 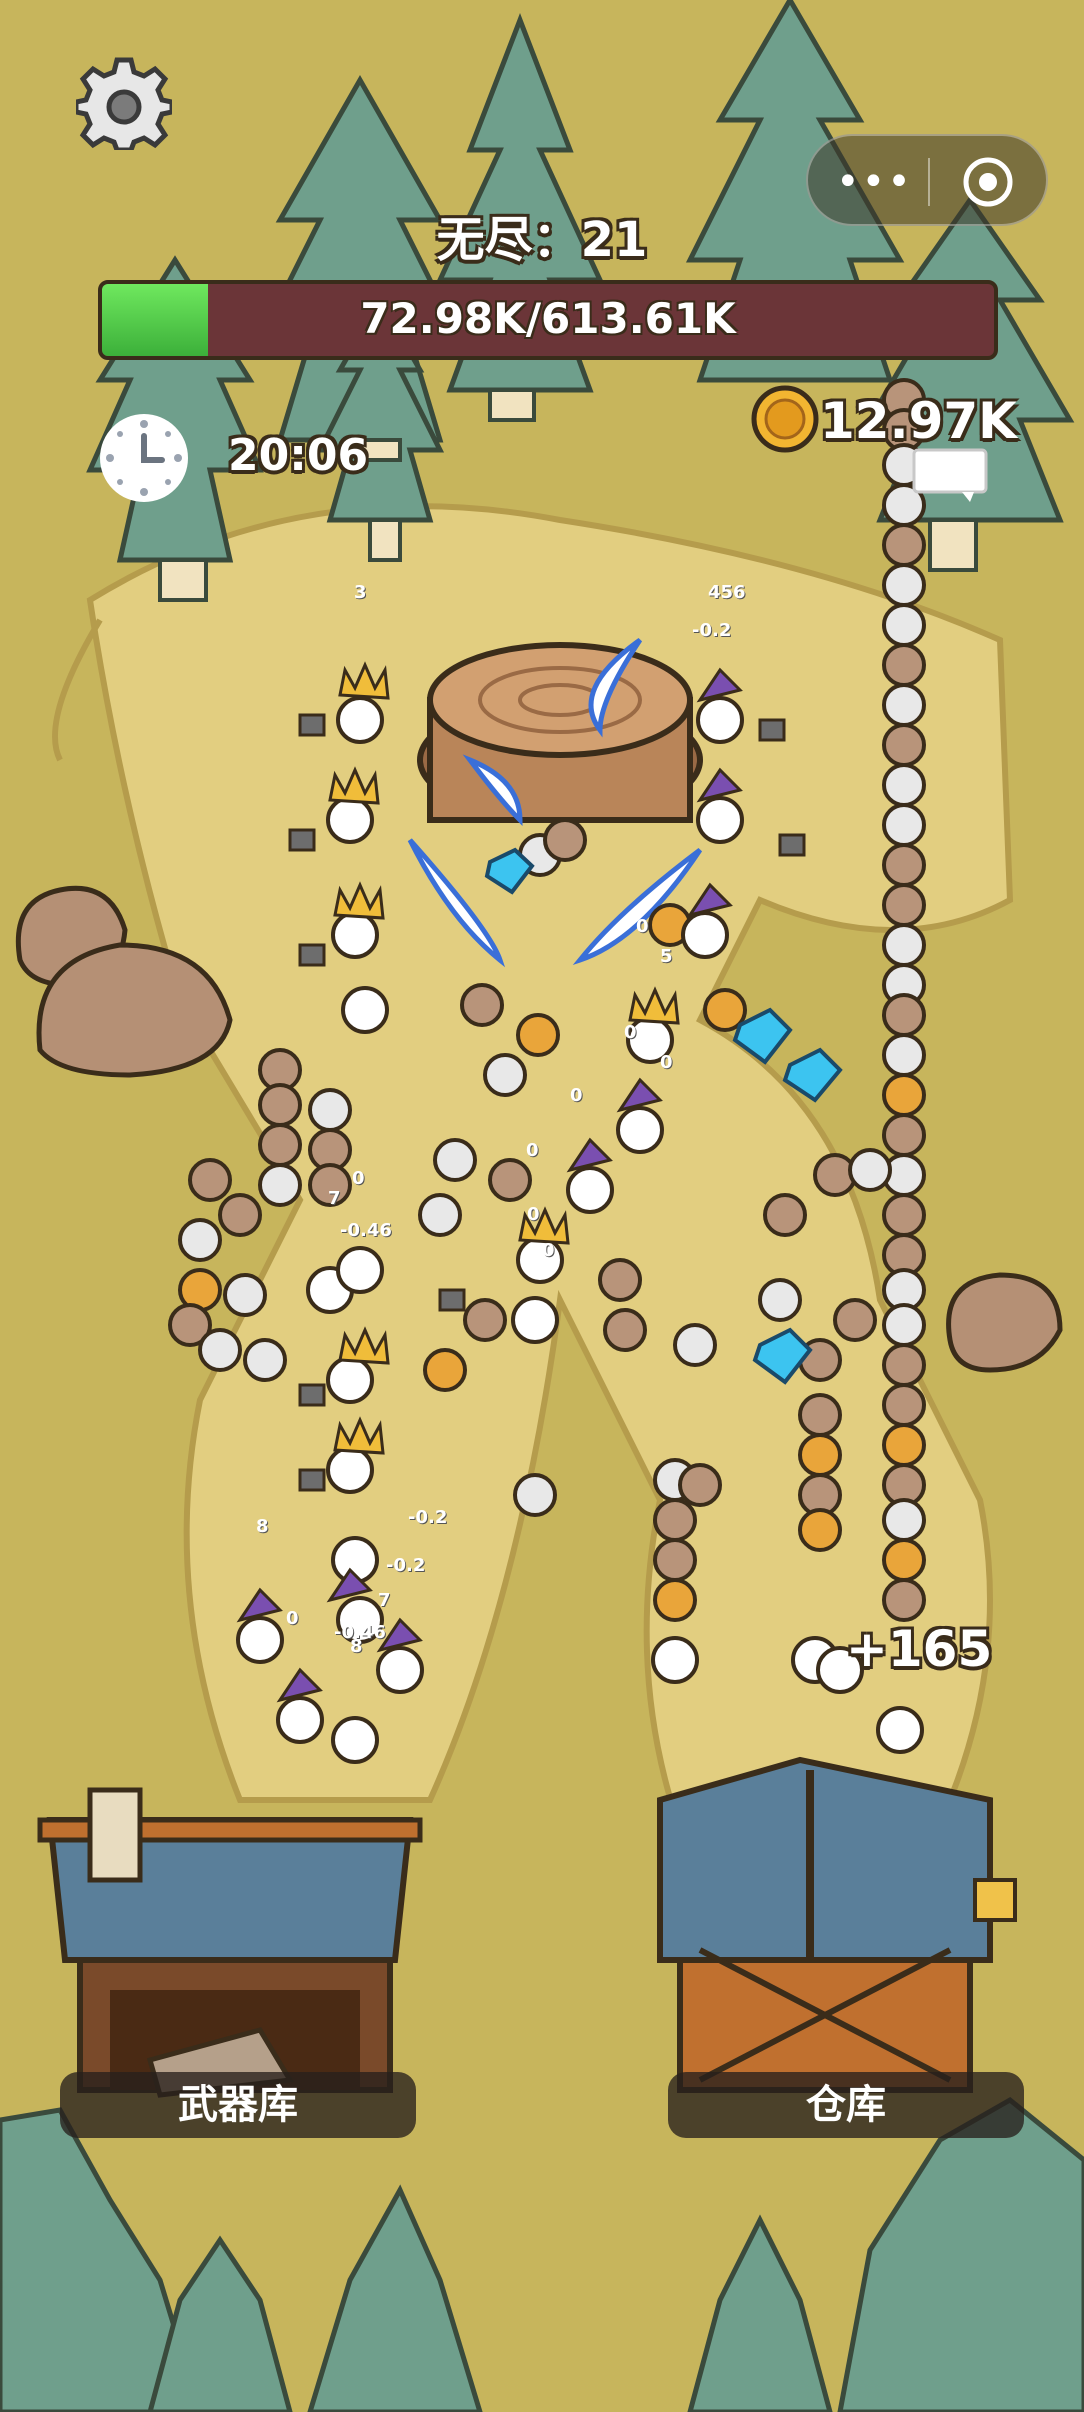 I want to click on damage-number: 5, so click(x=666, y=956).